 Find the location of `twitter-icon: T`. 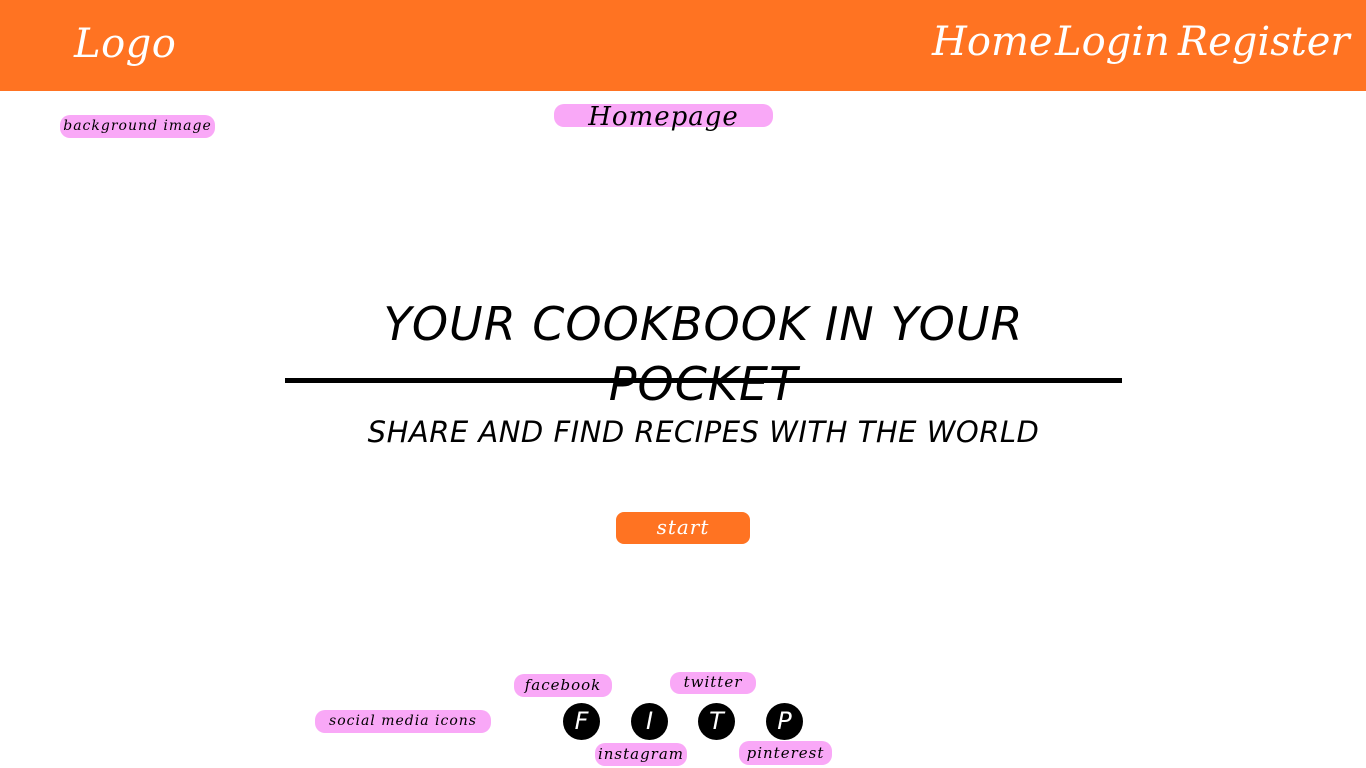

twitter-icon: T is located at coordinates (716, 721).